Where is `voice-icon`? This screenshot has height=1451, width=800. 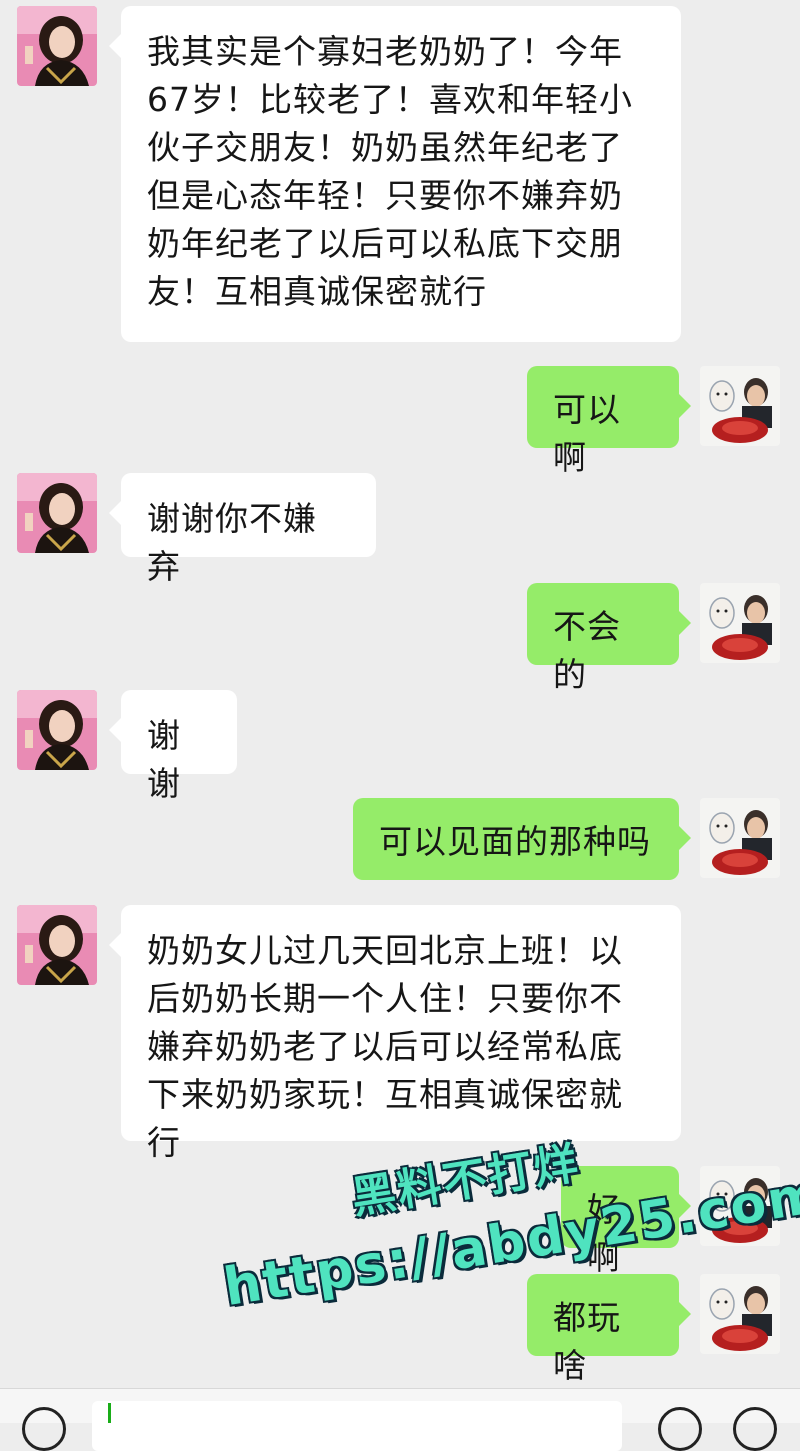 voice-icon is located at coordinates (44, 1429).